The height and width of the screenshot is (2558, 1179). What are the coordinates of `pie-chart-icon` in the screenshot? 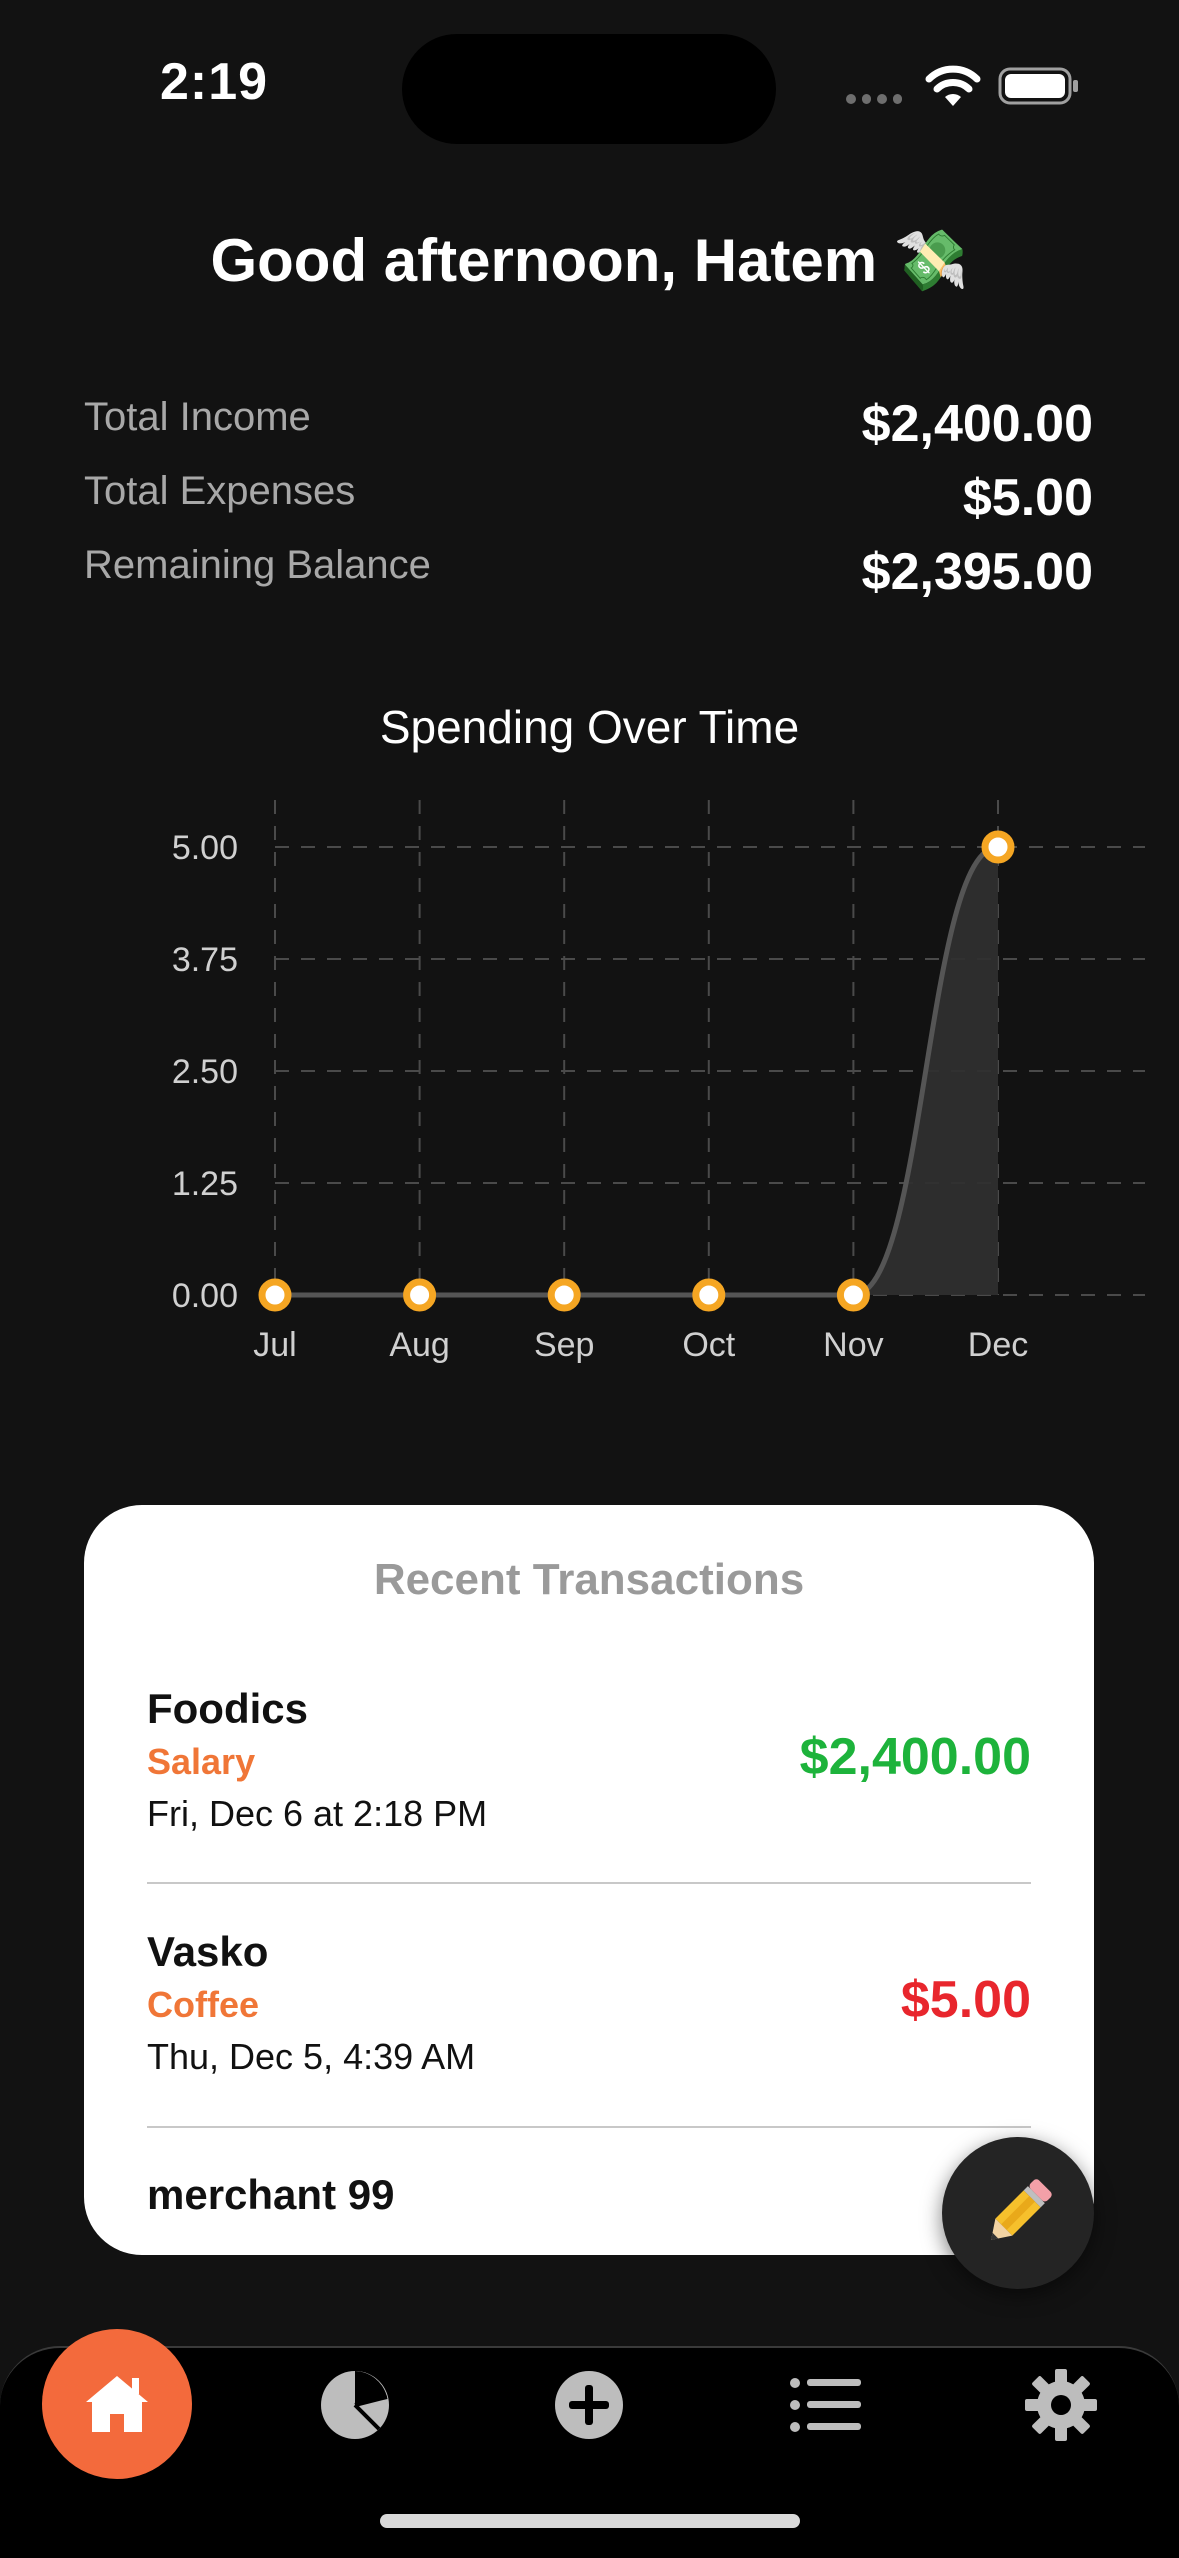 It's located at (355, 2405).